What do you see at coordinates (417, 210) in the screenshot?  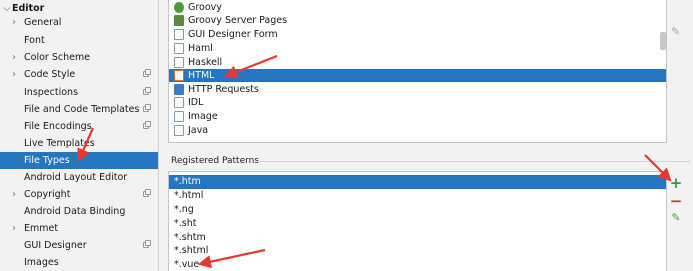 I see `pattern-row: *.ng` at bounding box center [417, 210].